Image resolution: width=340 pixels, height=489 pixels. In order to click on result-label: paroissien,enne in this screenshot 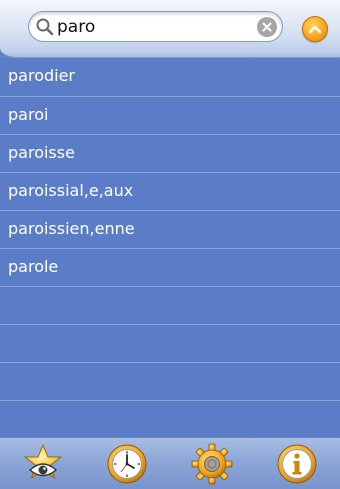, I will do `click(71, 228)`.